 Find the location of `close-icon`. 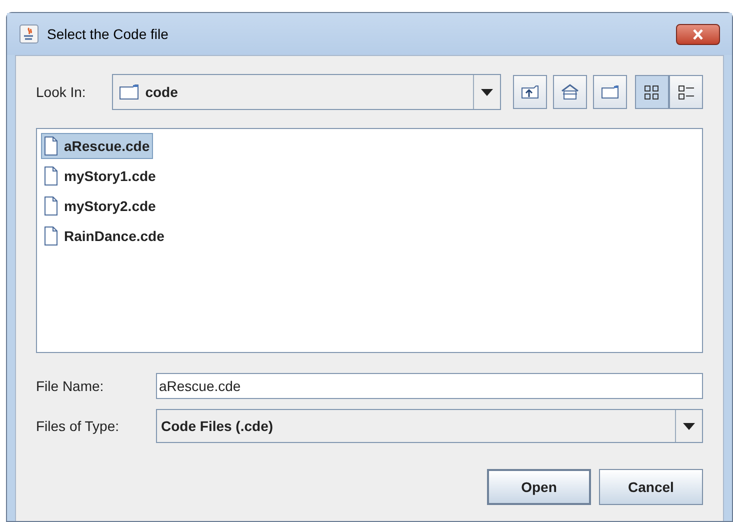

close-icon is located at coordinates (698, 34).